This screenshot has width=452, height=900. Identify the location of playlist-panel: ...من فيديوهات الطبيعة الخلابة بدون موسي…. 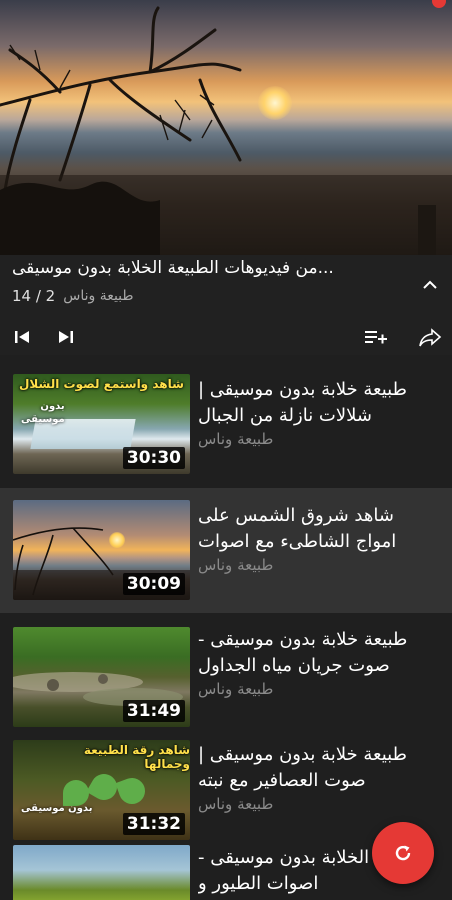
(226, 305).